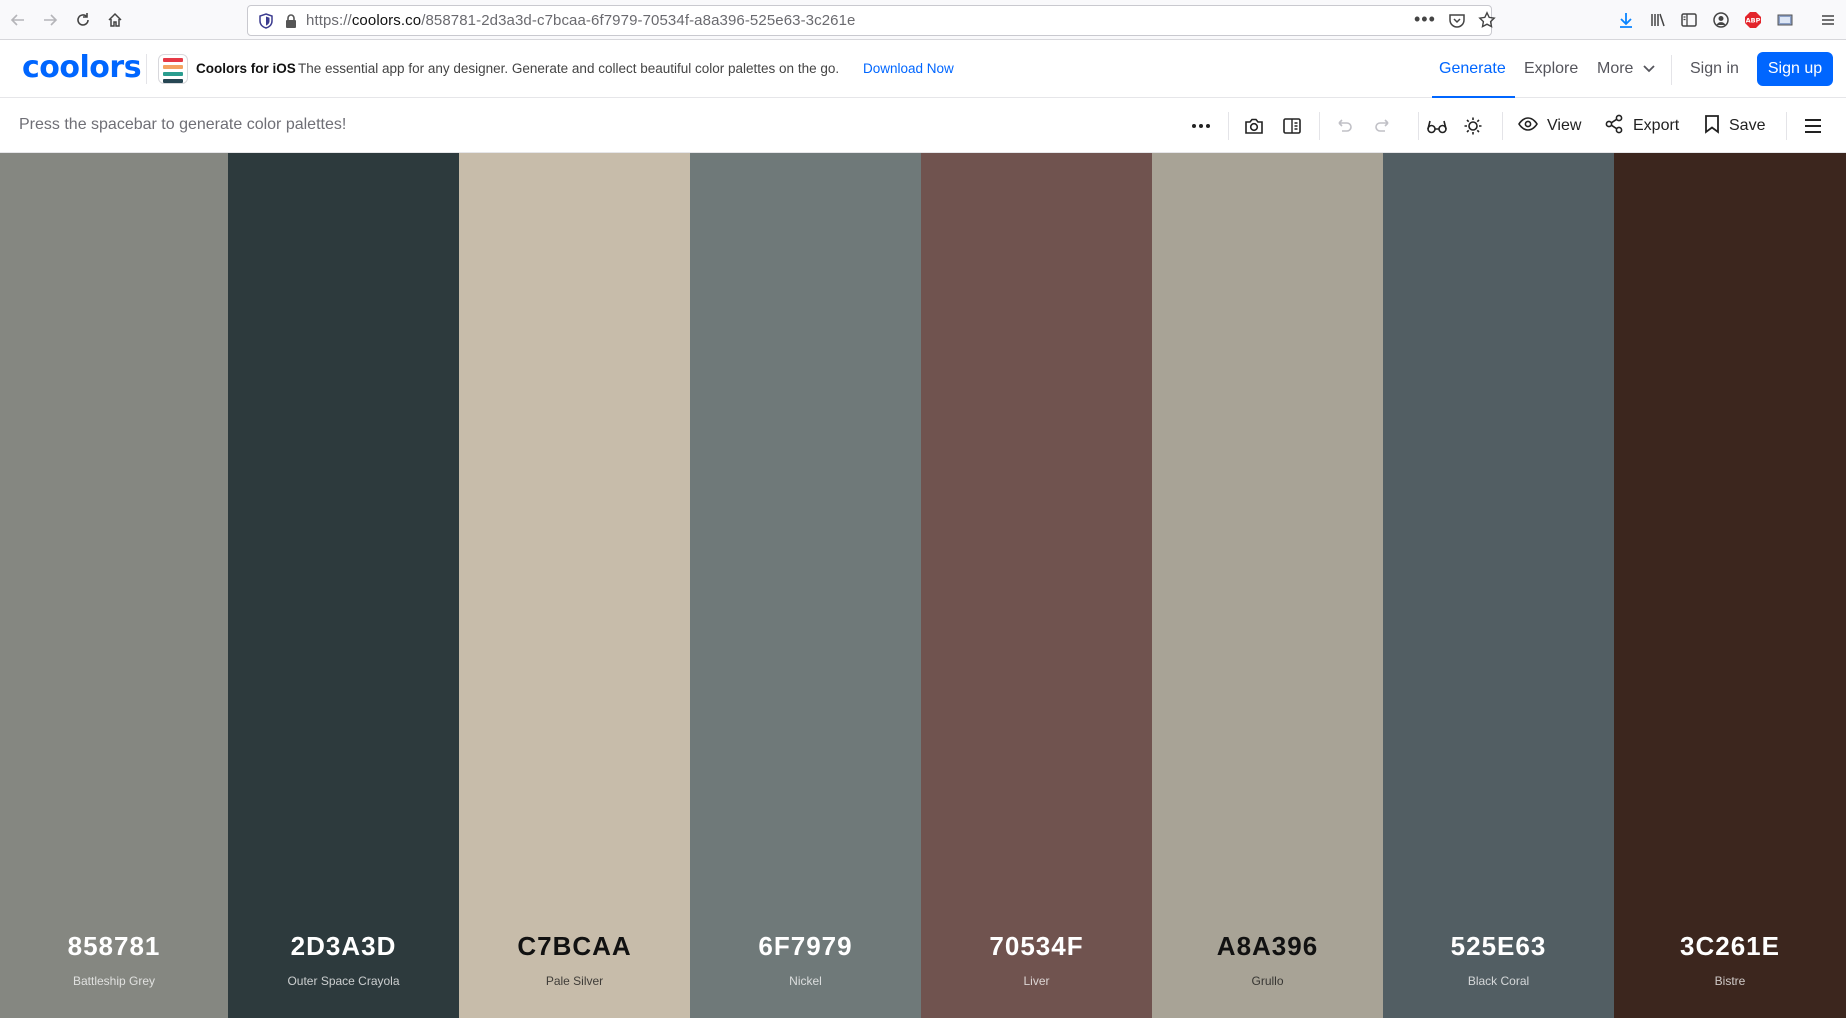 This screenshot has height=1018, width=1846. What do you see at coordinates (1828, 20) in the screenshot?
I see `menu-icon` at bounding box center [1828, 20].